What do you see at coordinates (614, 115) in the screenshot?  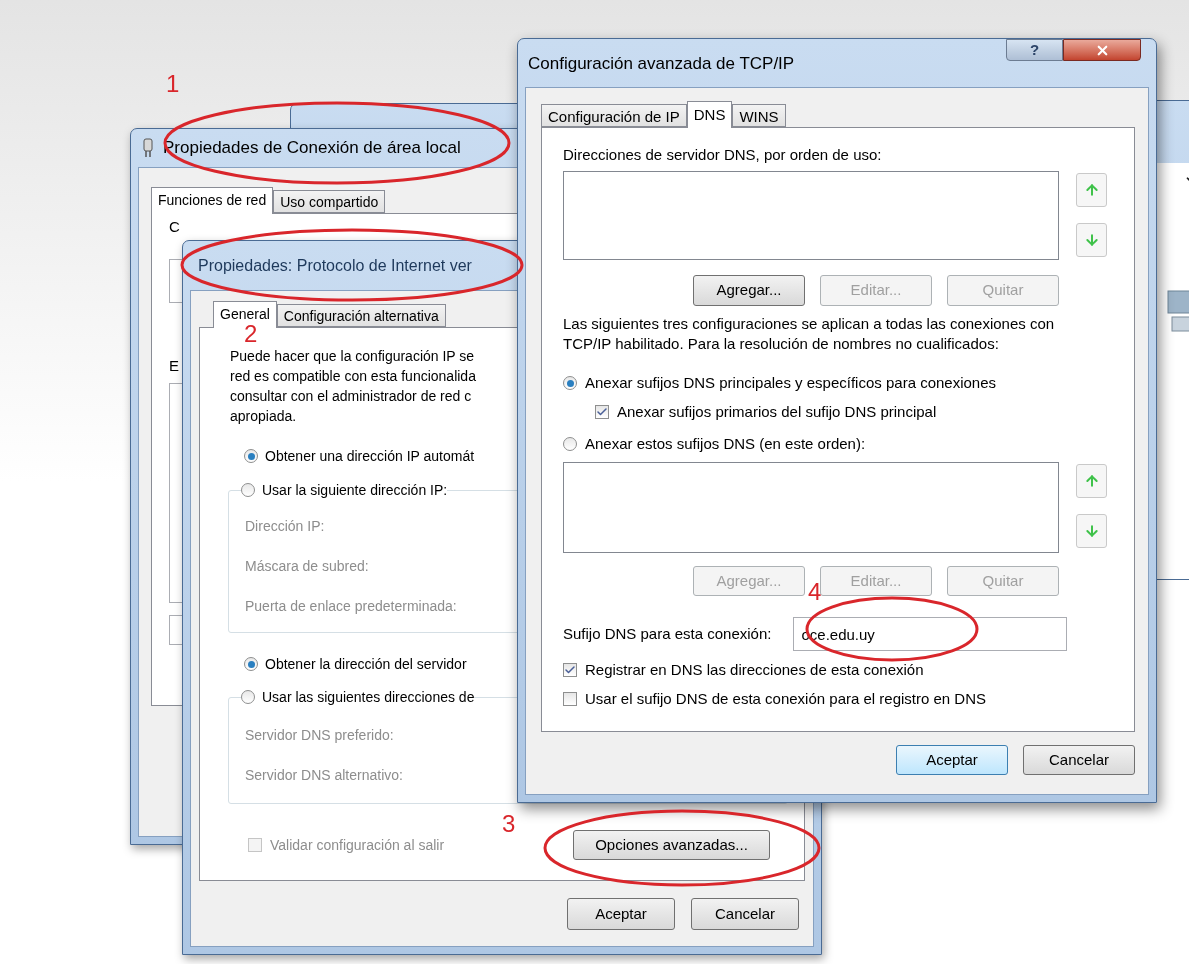 I see `tab: Configuración de IP` at bounding box center [614, 115].